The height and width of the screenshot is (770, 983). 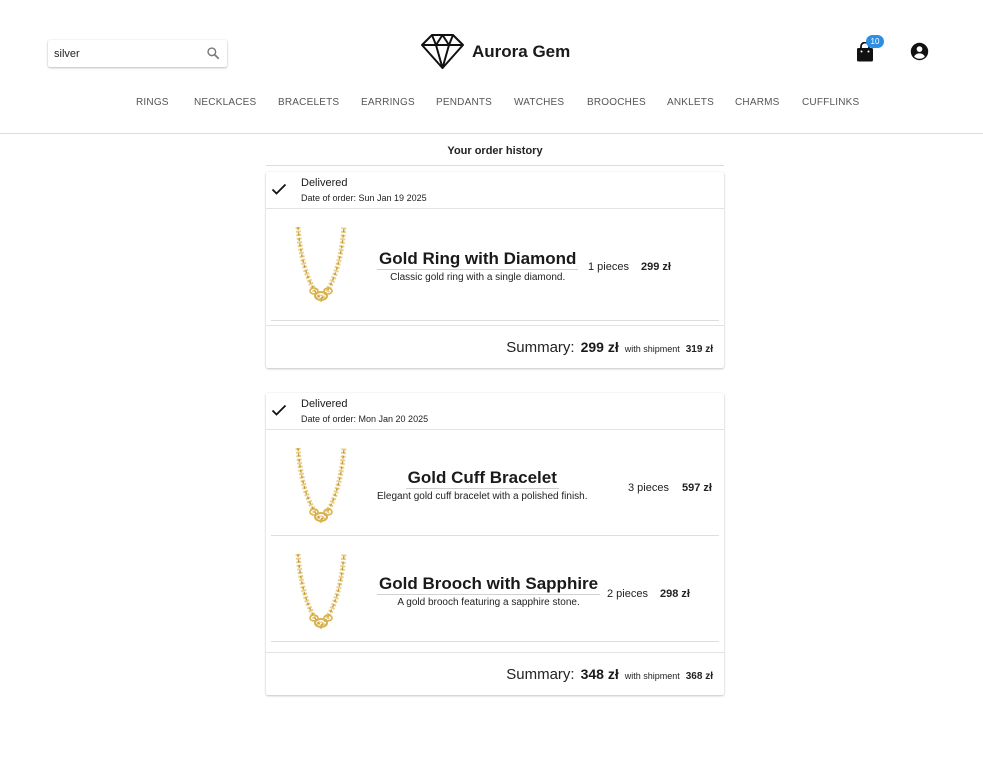 What do you see at coordinates (482, 478) in the screenshot?
I see `item-name: Gold Cuff Bracelet` at bounding box center [482, 478].